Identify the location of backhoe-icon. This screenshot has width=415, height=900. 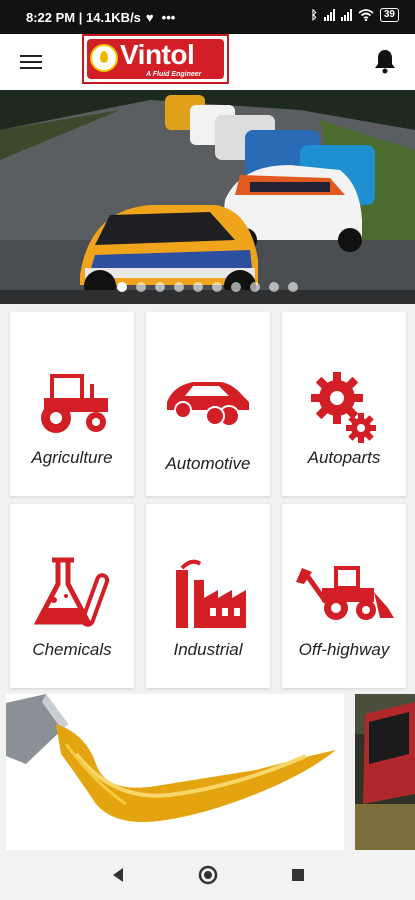
(345, 593).